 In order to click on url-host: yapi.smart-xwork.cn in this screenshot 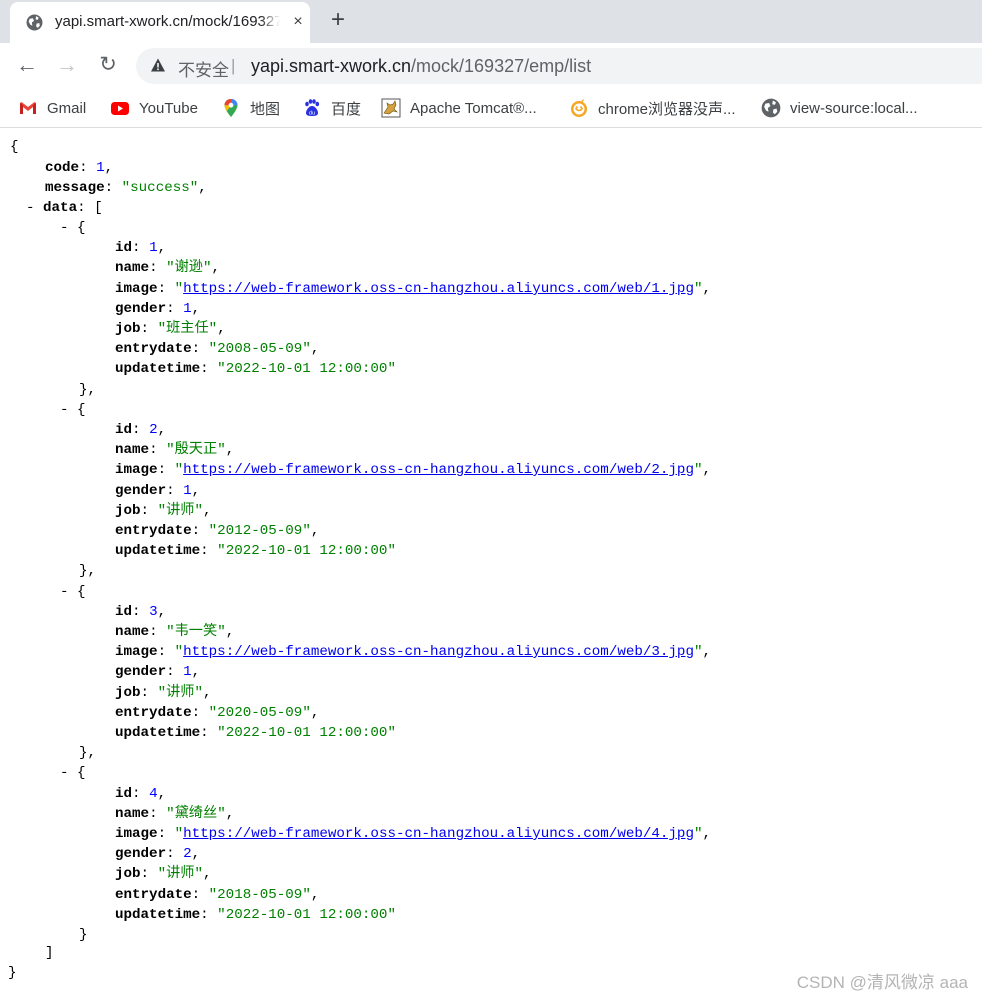, I will do `click(331, 66)`.